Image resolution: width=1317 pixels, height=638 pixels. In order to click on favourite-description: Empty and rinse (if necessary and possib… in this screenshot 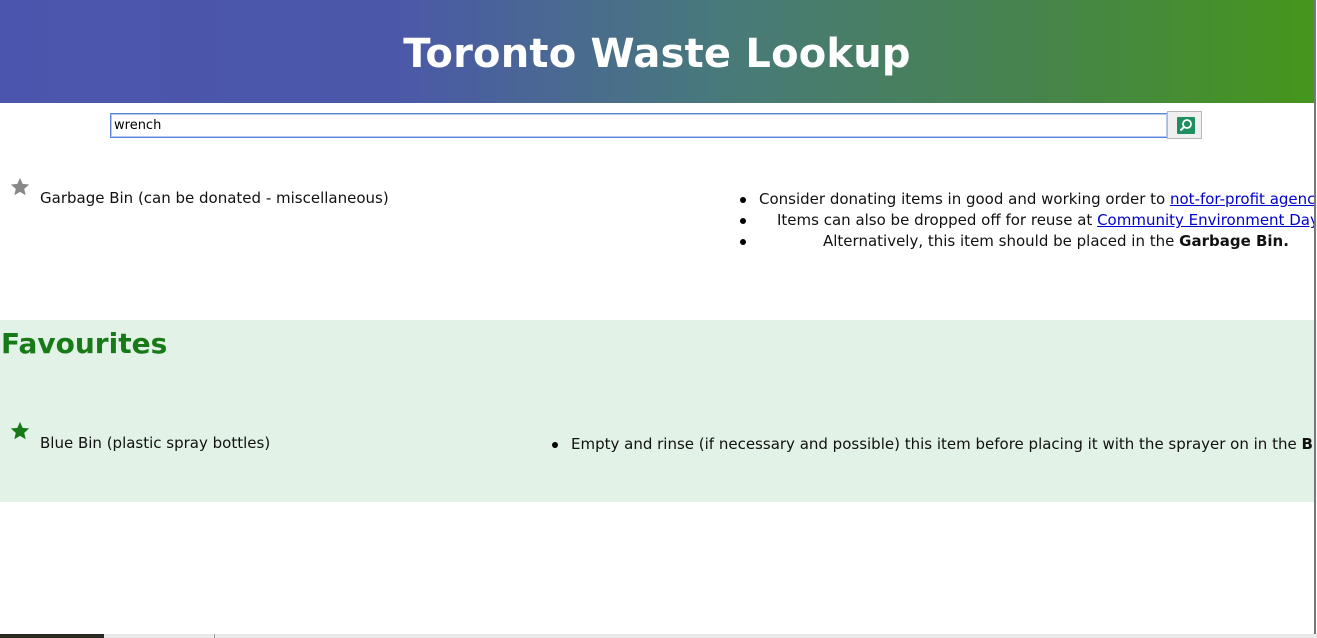, I will do `click(933, 444)`.